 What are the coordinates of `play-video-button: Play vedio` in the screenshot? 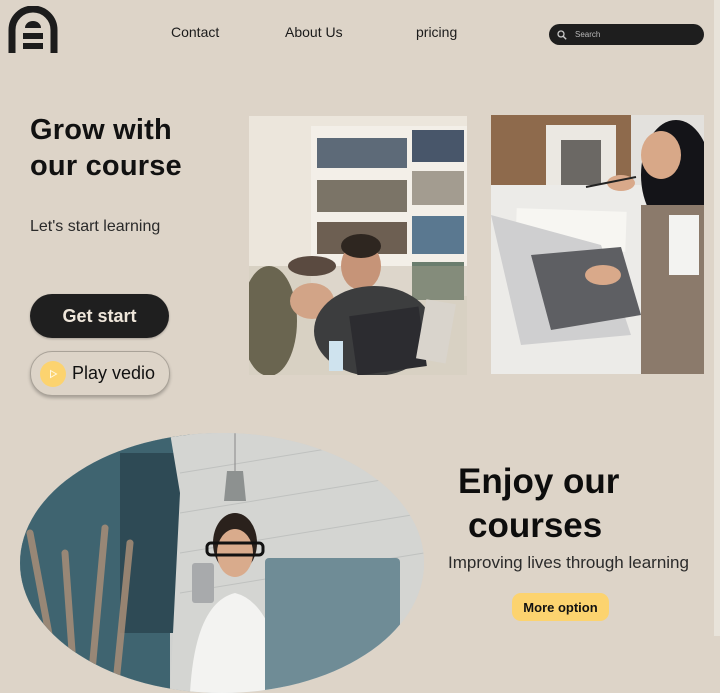 It's located at (100, 373).